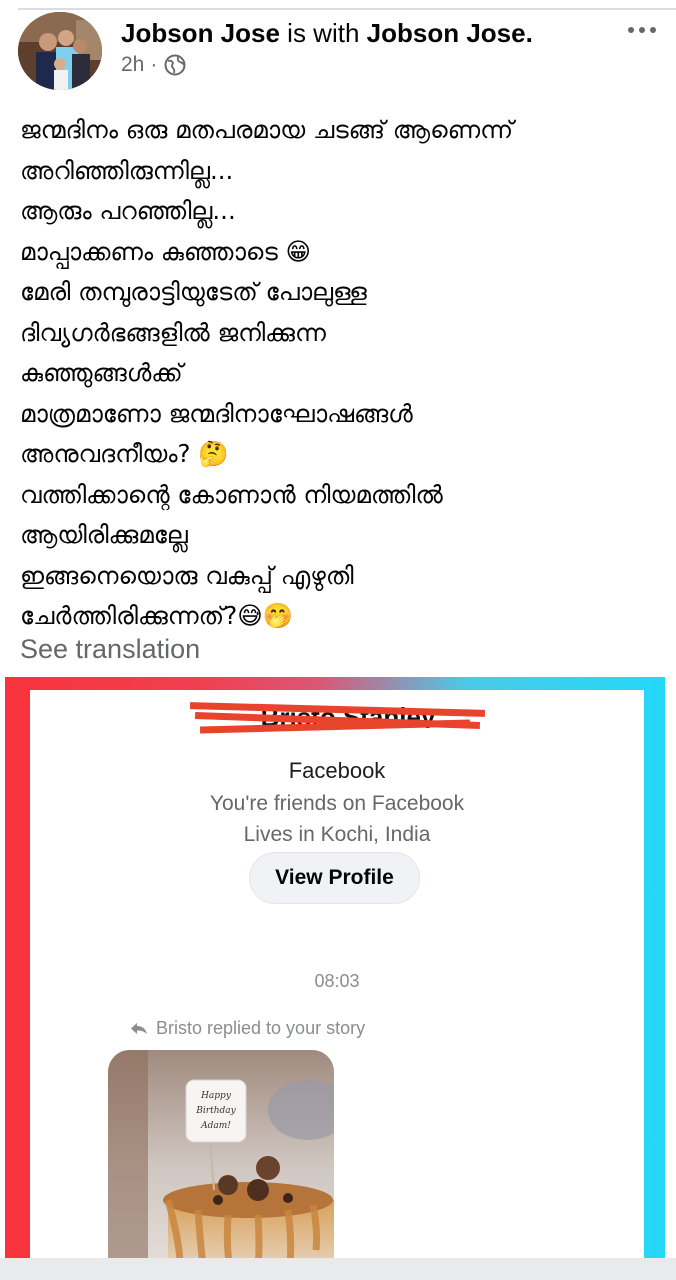 Image resolution: width=676 pixels, height=1280 pixels. What do you see at coordinates (101, 372) in the screenshot?
I see `post-line: കുഞ്ഞുങ്ങൾക്ക്` at bounding box center [101, 372].